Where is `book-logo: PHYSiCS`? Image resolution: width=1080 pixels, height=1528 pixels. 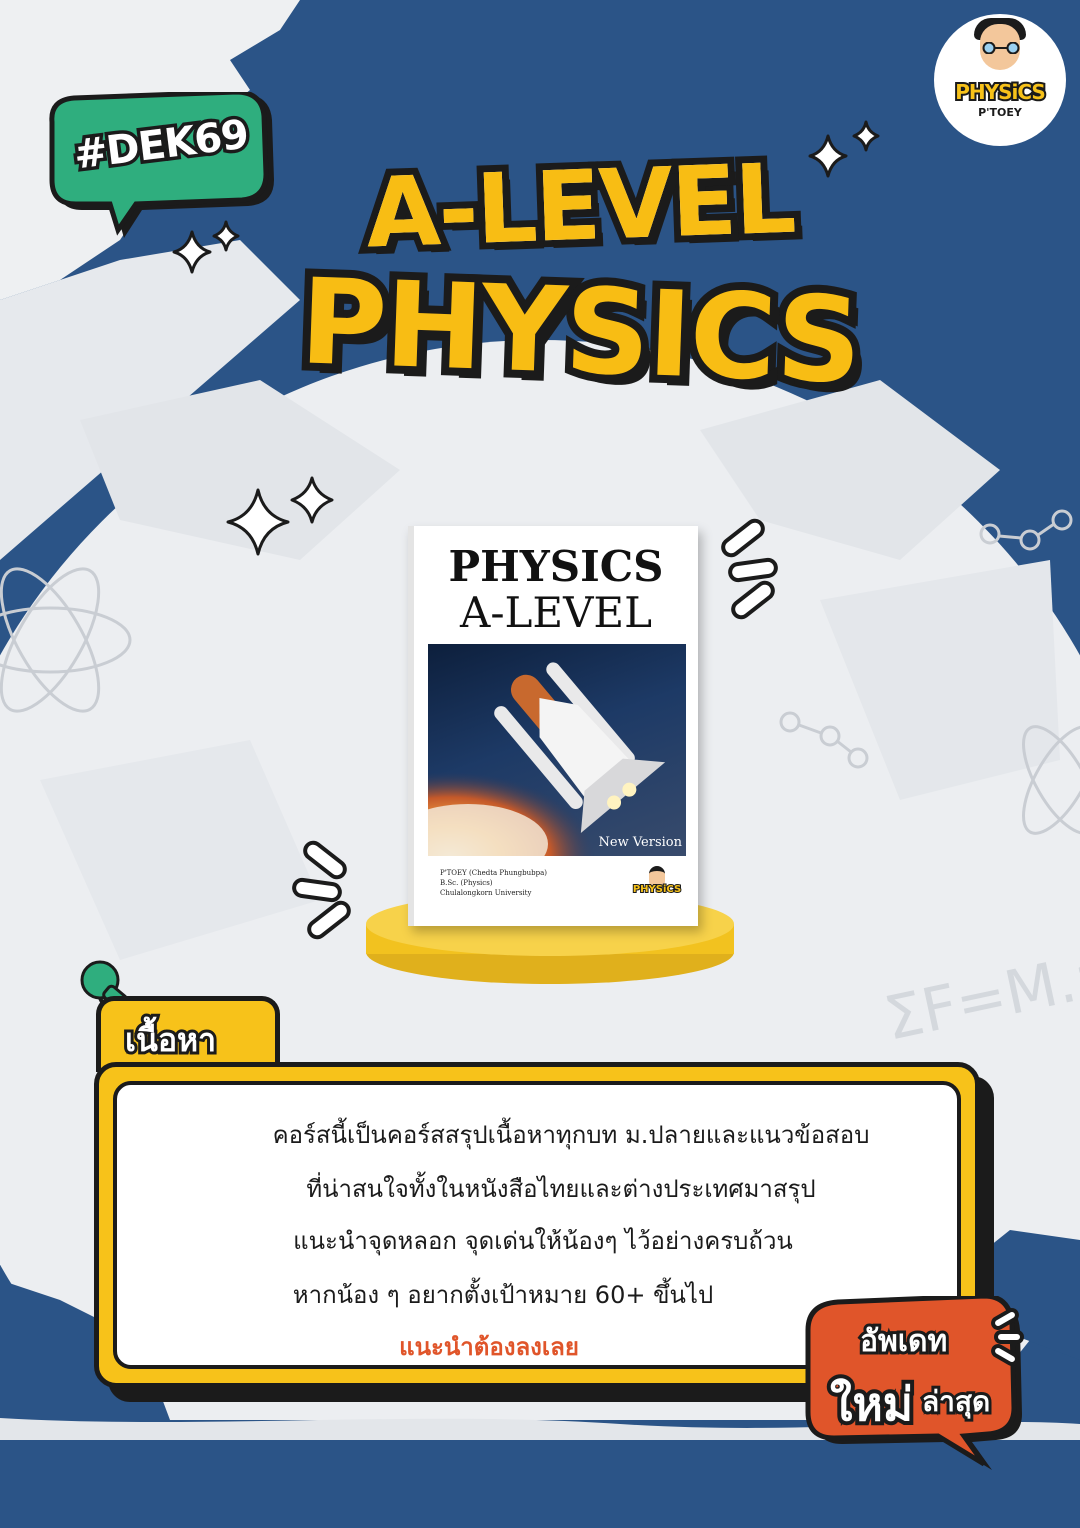 book-logo: PHYSiCS is located at coordinates (657, 885).